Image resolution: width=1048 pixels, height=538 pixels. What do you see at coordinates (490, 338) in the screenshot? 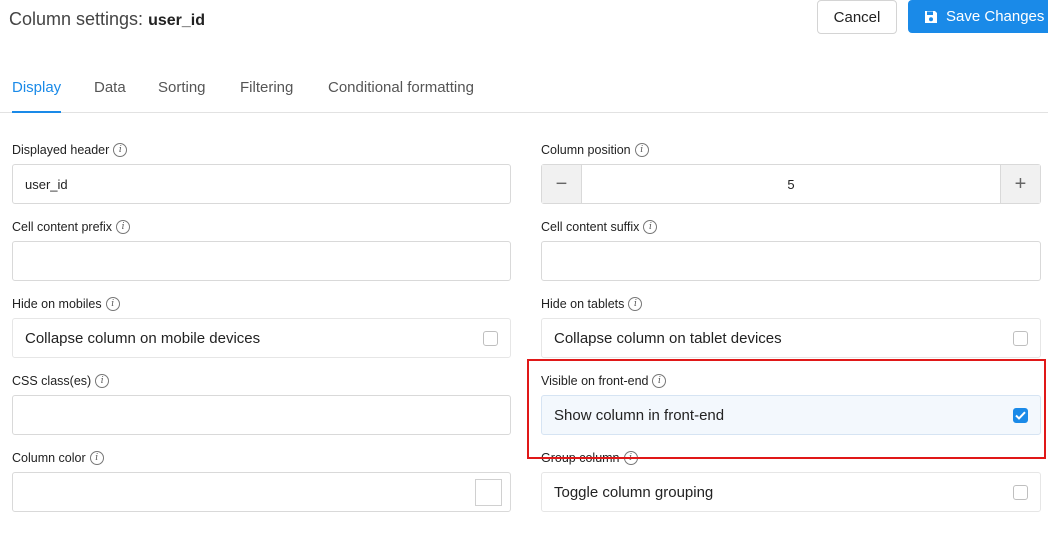
I see `hide-mobiles-checkbox` at bounding box center [490, 338].